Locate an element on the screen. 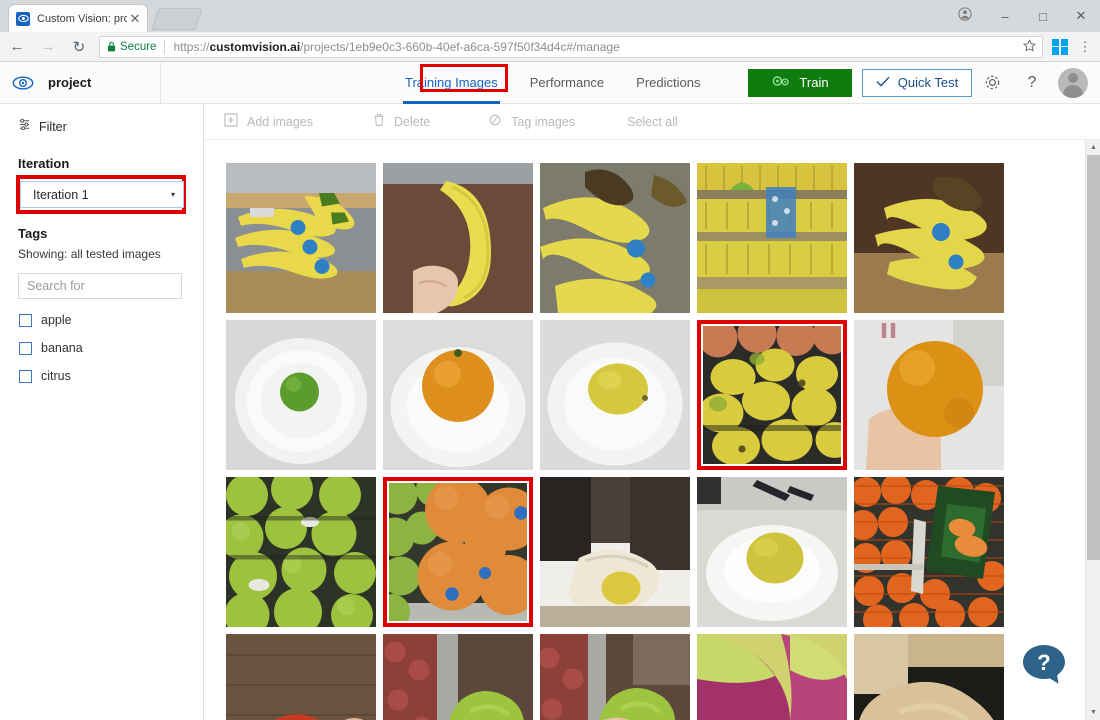 The width and height of the screenshot is (1100, 720). thumbnail-bananas-on-shelf is located at coordinates (301, 238).